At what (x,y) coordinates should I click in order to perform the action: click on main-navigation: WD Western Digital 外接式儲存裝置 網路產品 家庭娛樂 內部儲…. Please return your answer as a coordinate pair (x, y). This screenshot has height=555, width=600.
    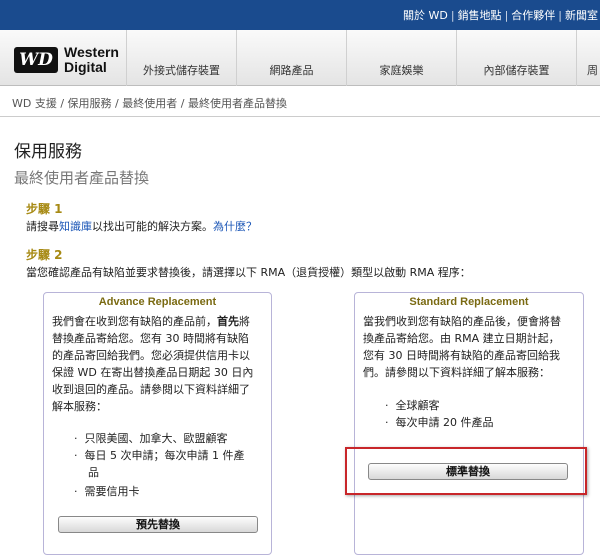
    Looking at the image, I should click on (300, 58).